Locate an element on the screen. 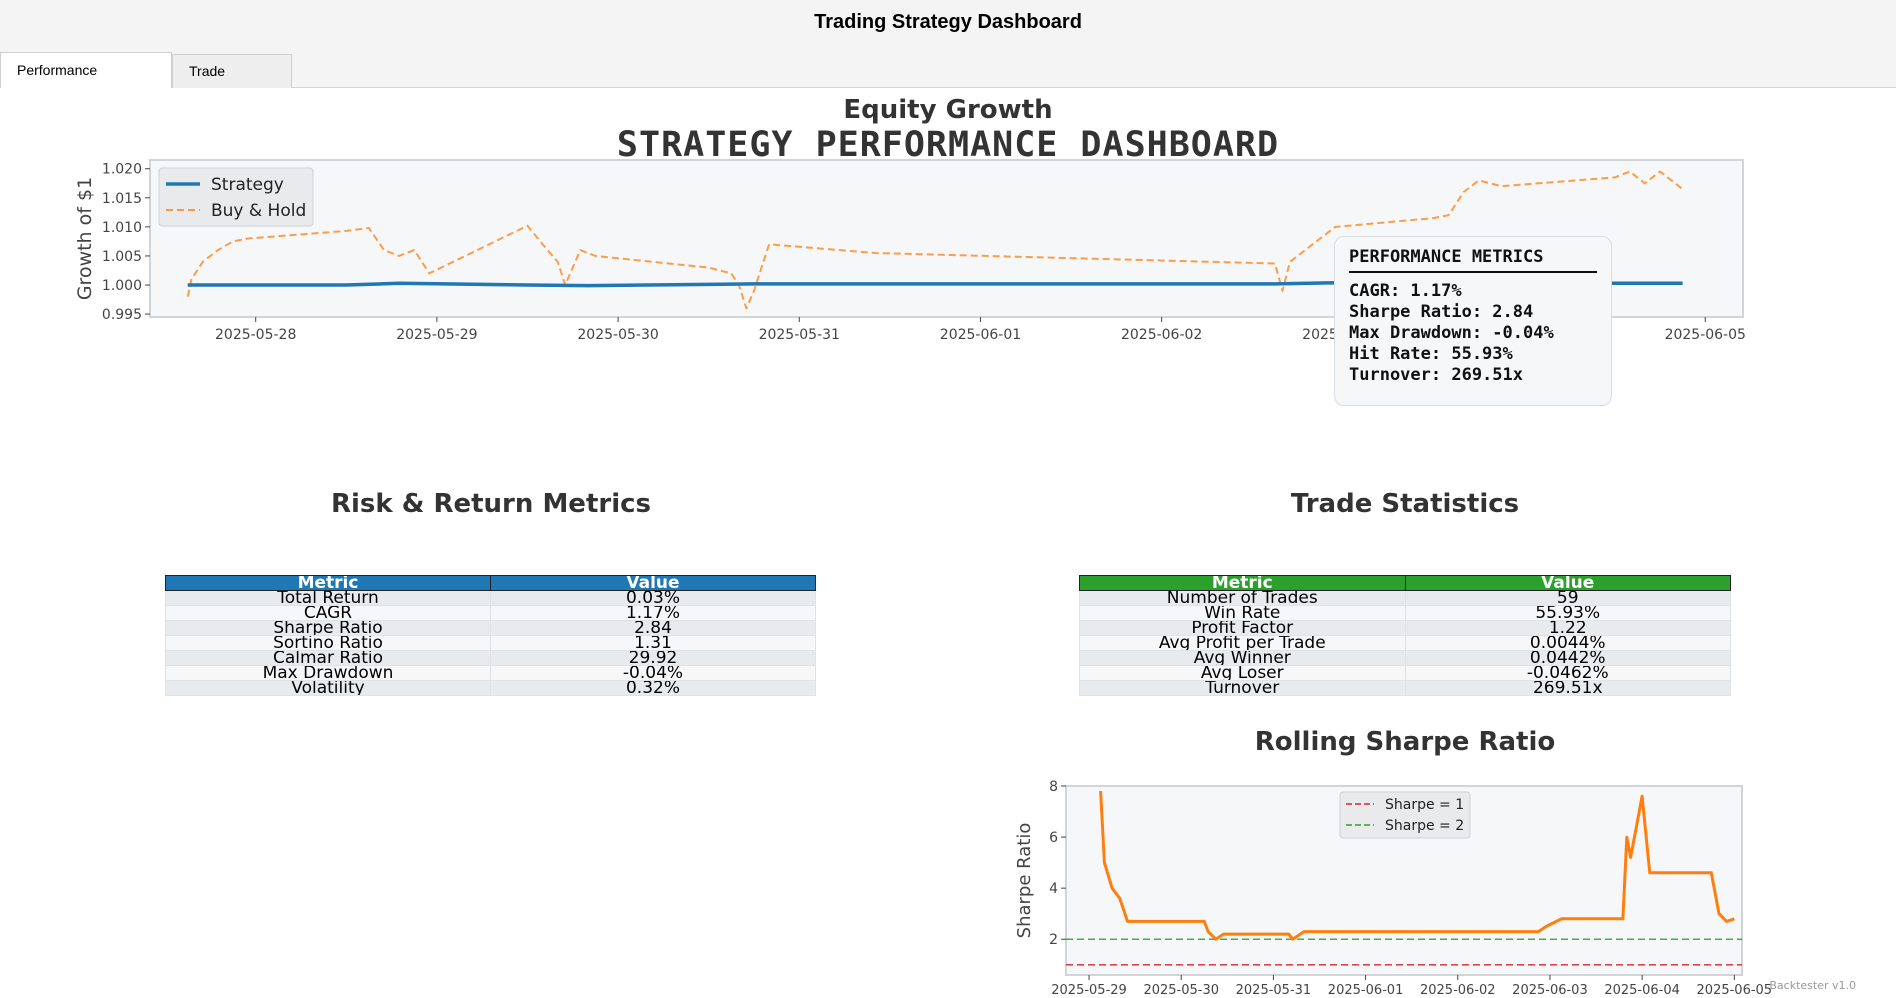 The width and height of the screenshot is (1896, 998). metric-value-cell: 1.17% is located at coordinates (653, 613).